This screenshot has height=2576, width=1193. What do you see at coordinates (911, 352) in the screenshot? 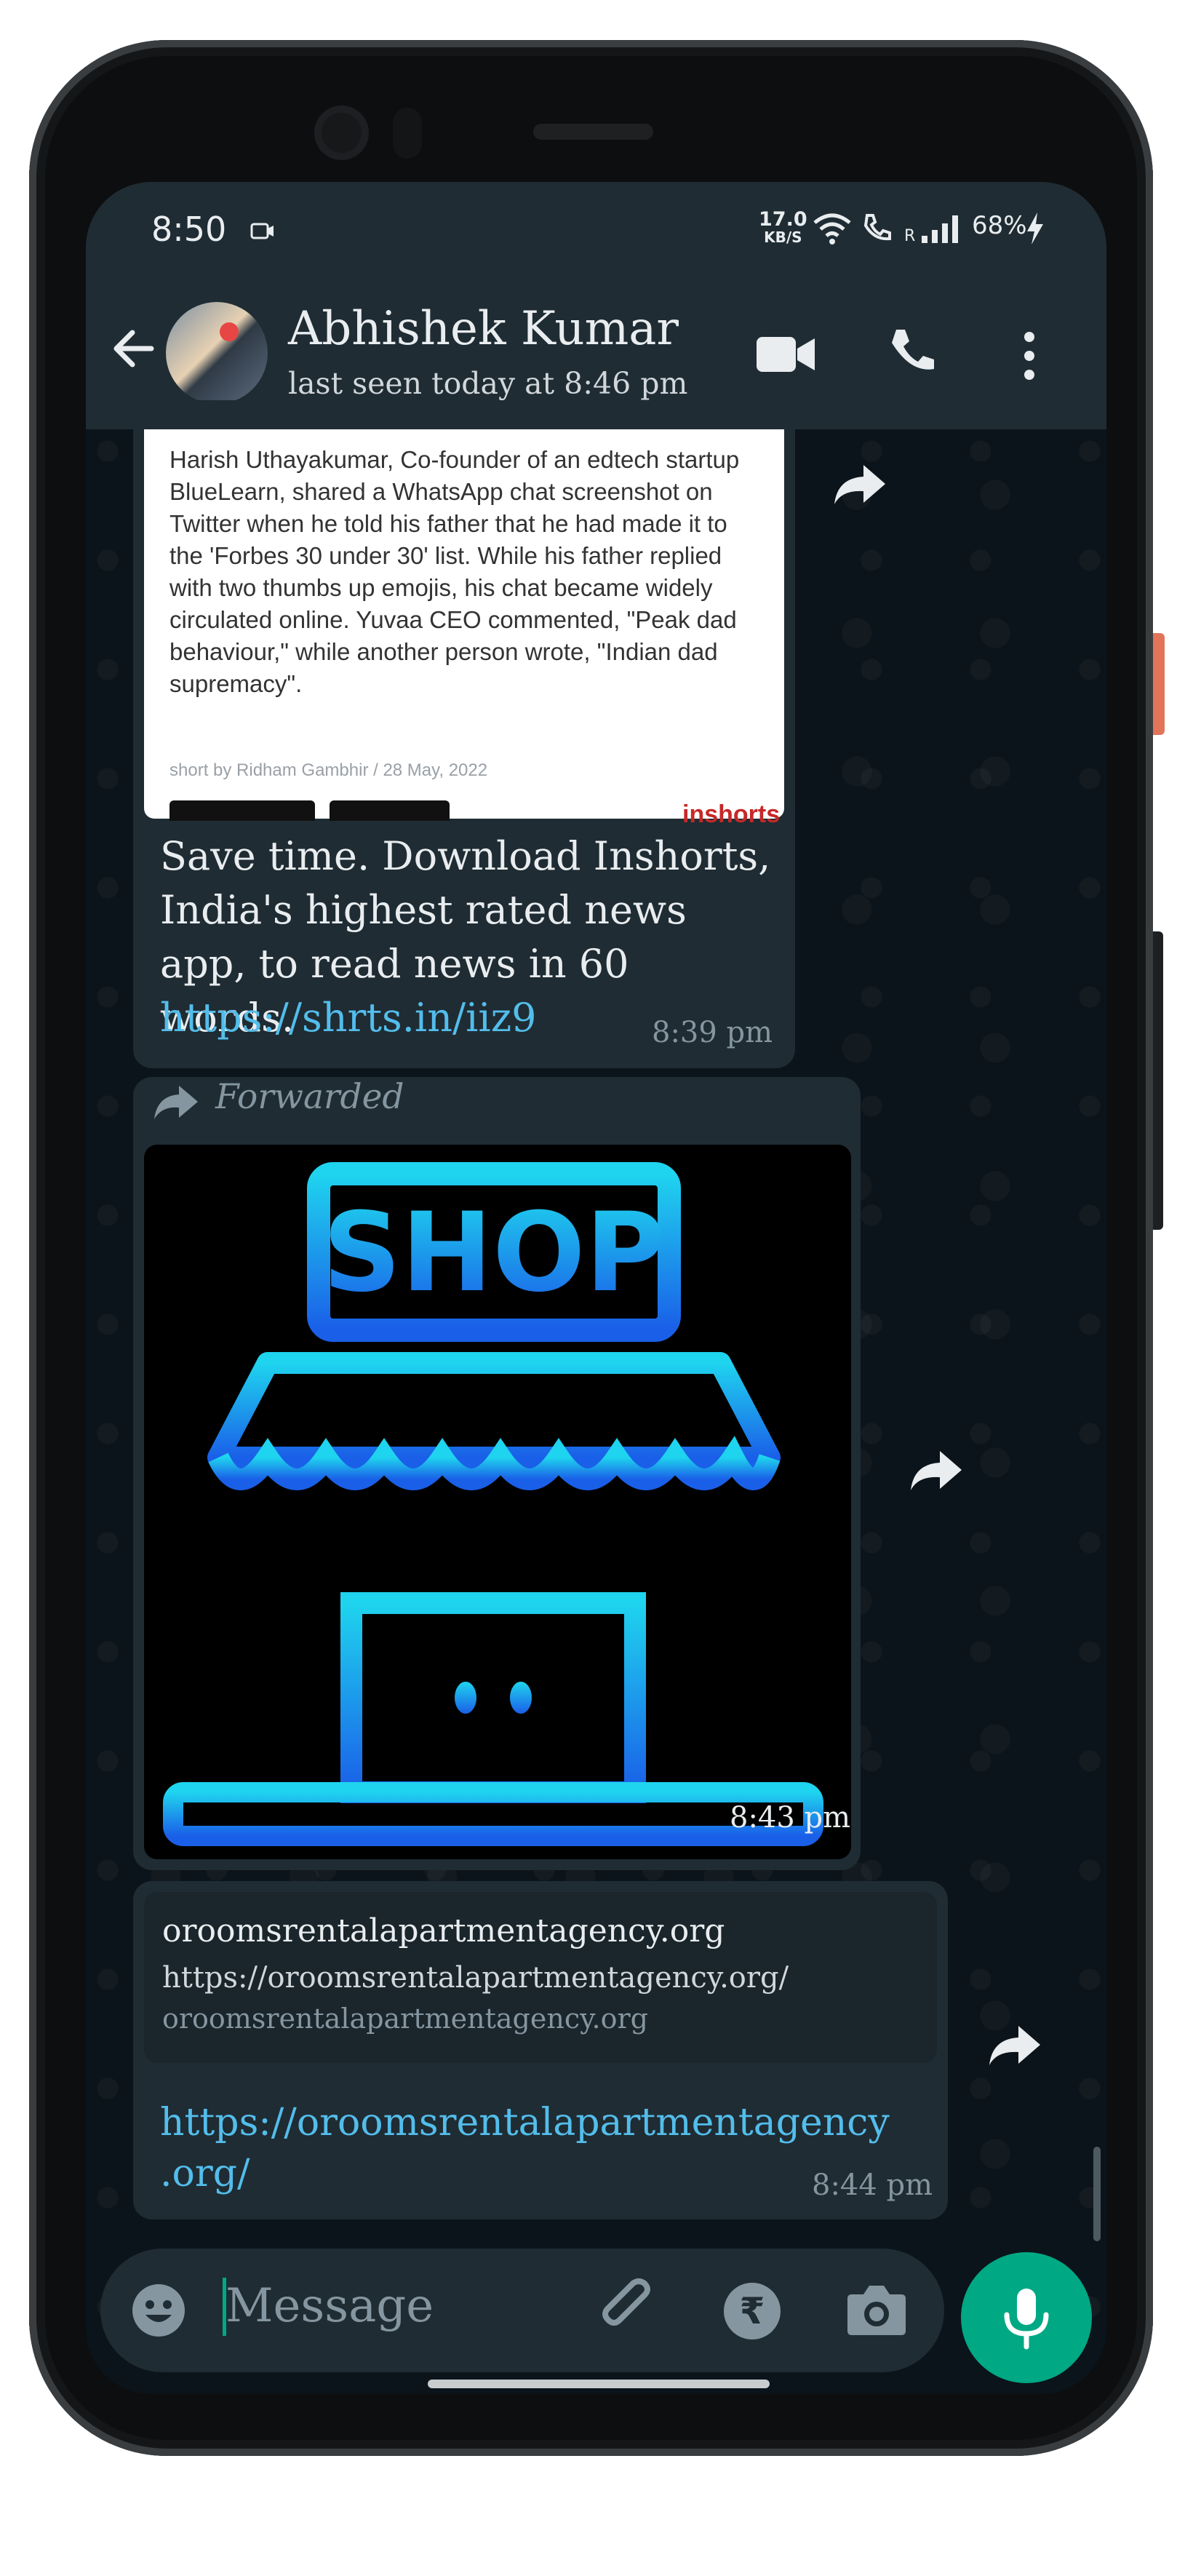
I see `voice-call-icon` at bounding box center [911, 352].